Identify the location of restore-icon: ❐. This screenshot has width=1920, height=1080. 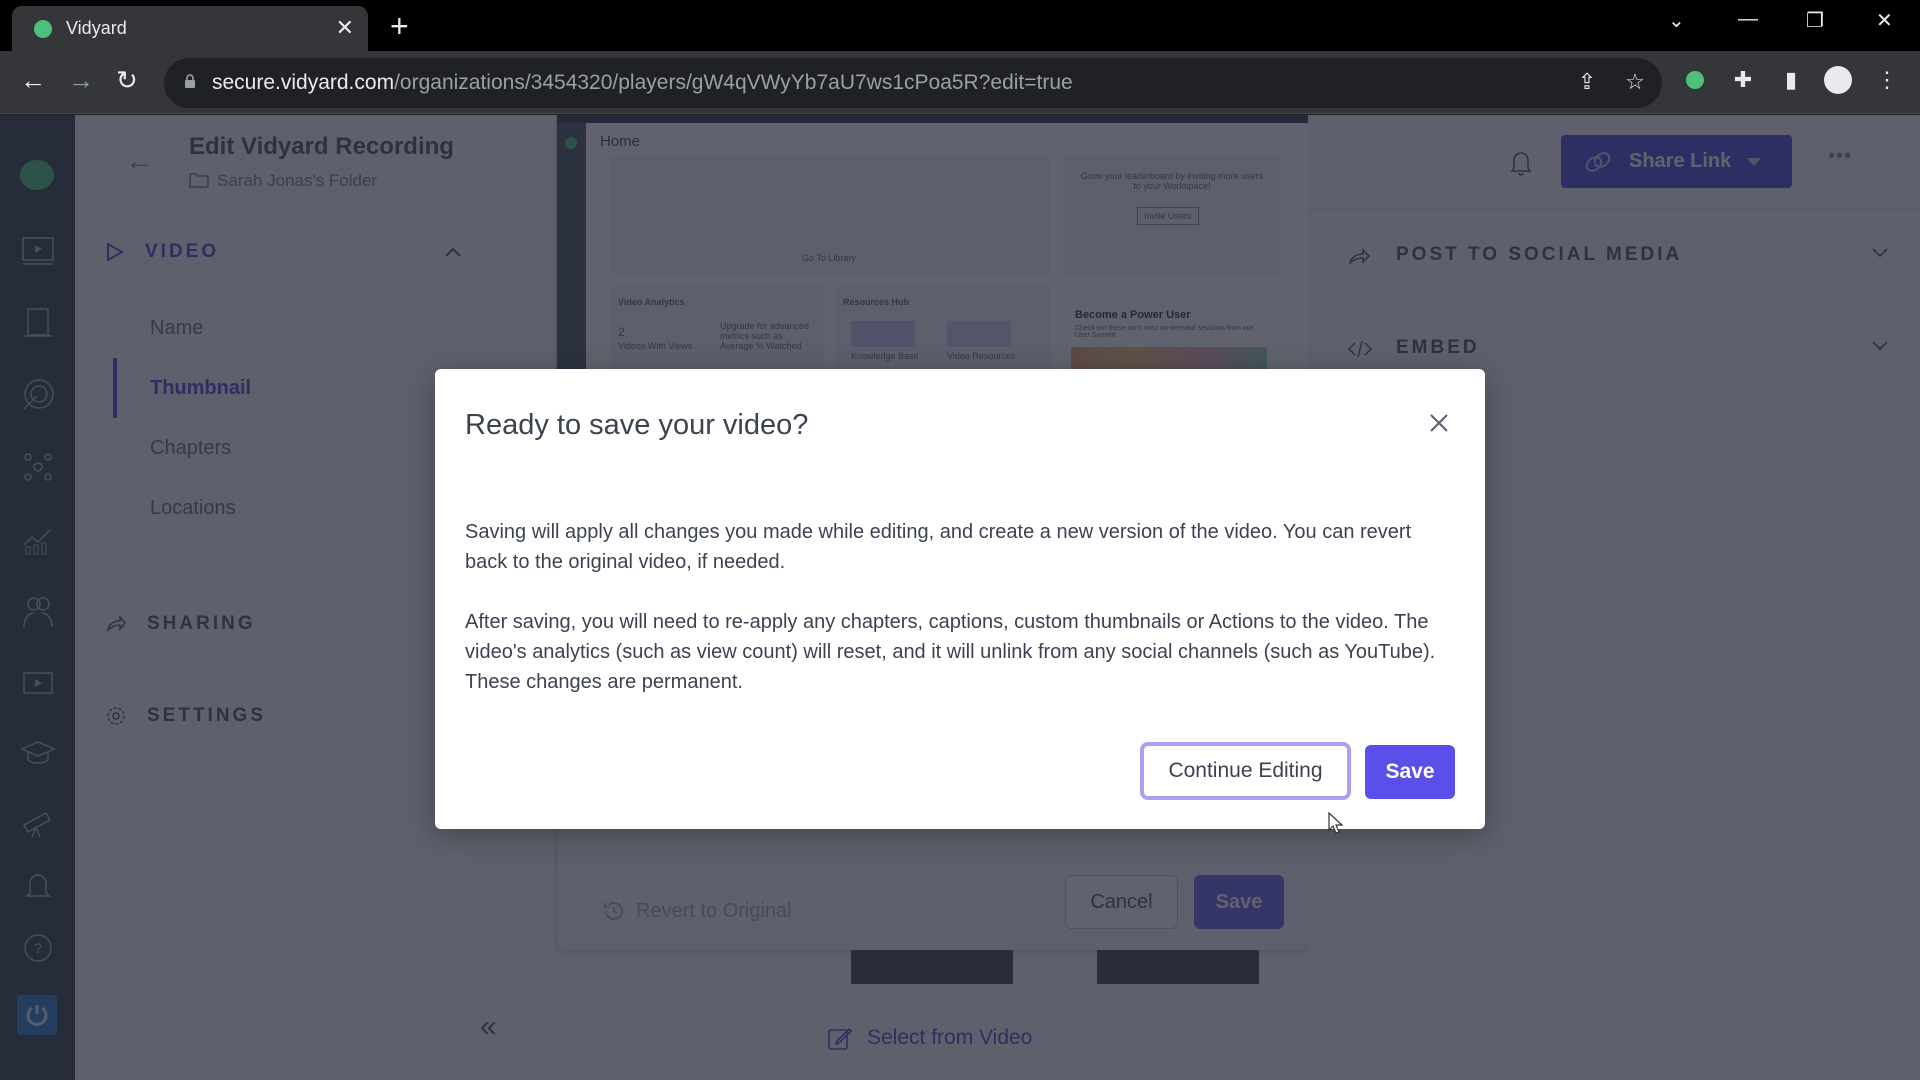
(1815, 20).